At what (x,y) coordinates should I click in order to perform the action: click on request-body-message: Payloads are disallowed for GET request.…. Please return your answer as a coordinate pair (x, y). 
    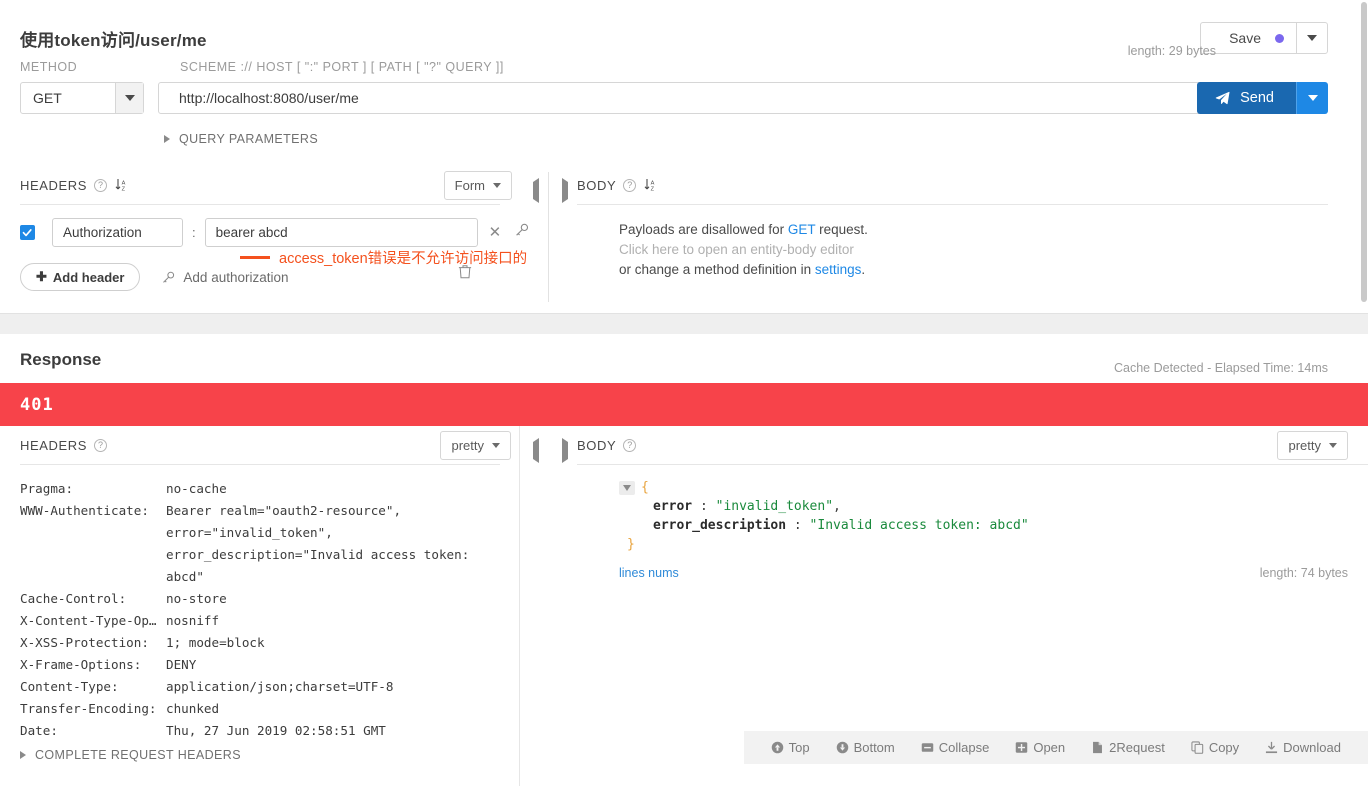
    Looking at the image, I should click on (743, 250).